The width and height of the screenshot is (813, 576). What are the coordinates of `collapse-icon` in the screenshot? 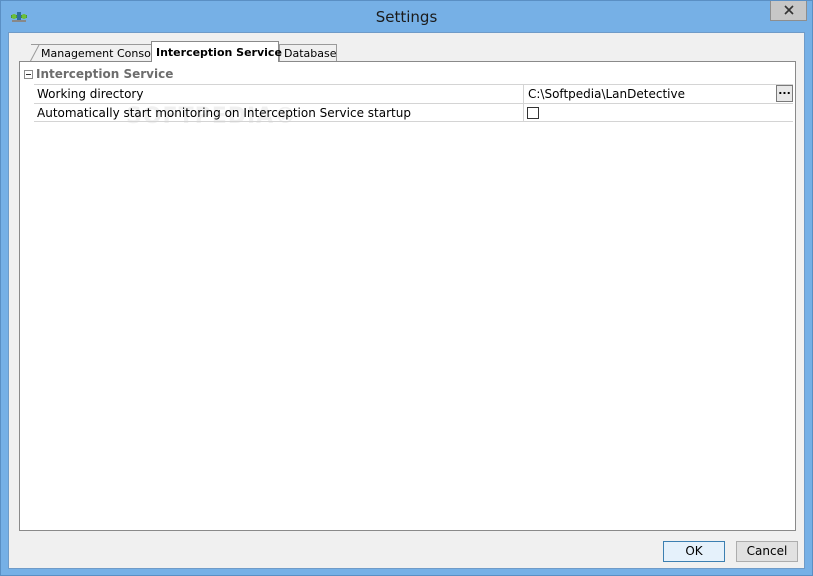 It's located at (28, 74).